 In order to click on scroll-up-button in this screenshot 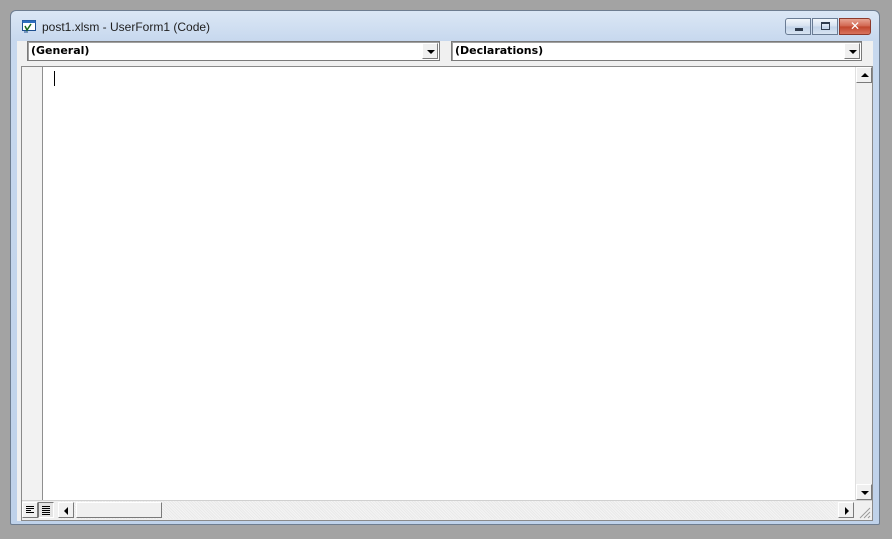, I will do `click(864, 75)`.